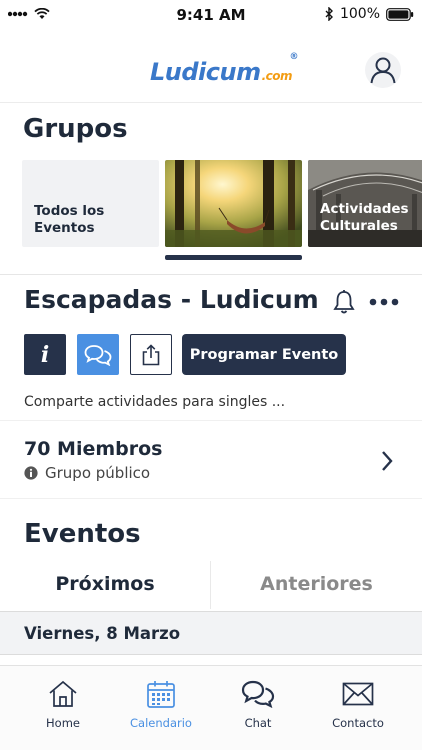 Image resolution: width=422 pixels, height=750 pixels. Describe the element at coordinates (264, 354) in the screenshot. I see `schedule-event-button: Programar Evento` at that location.